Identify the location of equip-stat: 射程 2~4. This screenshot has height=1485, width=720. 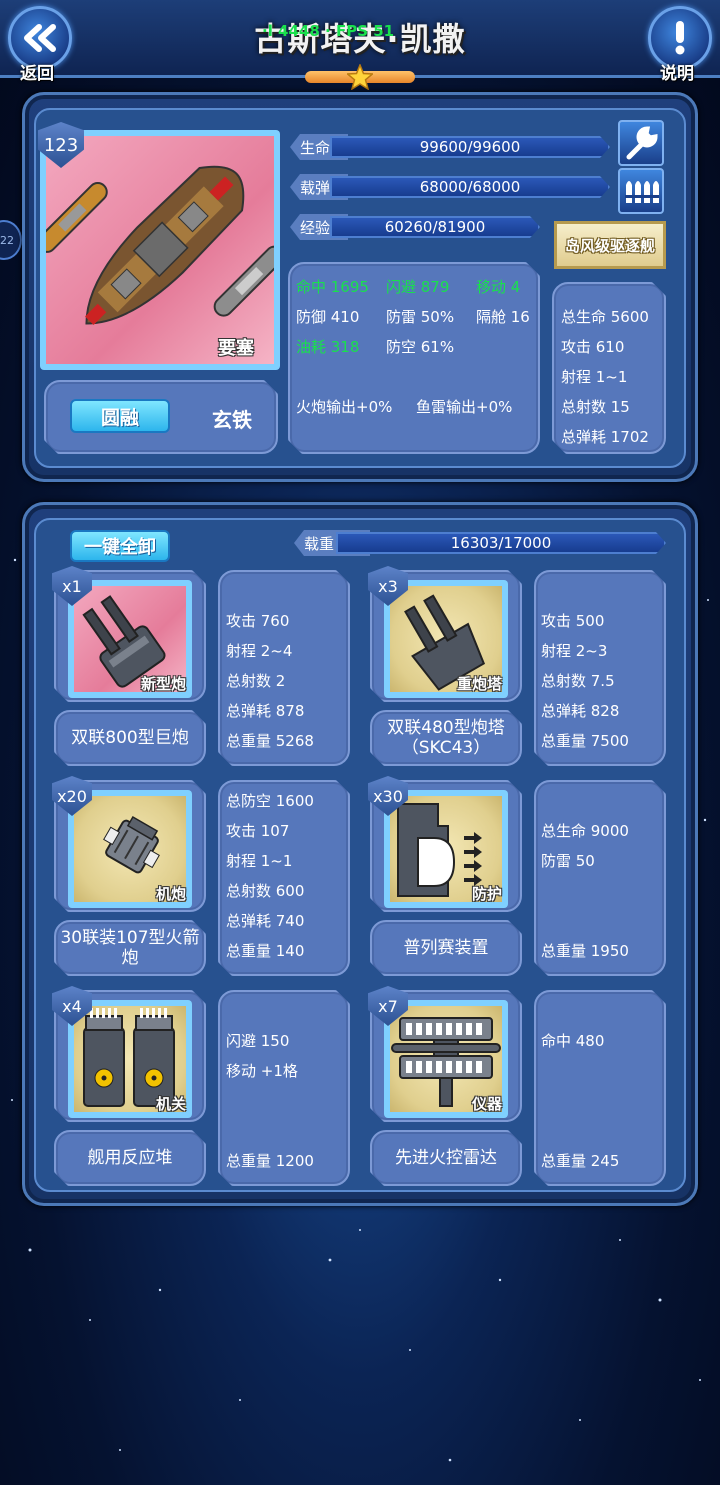
(259, 651).